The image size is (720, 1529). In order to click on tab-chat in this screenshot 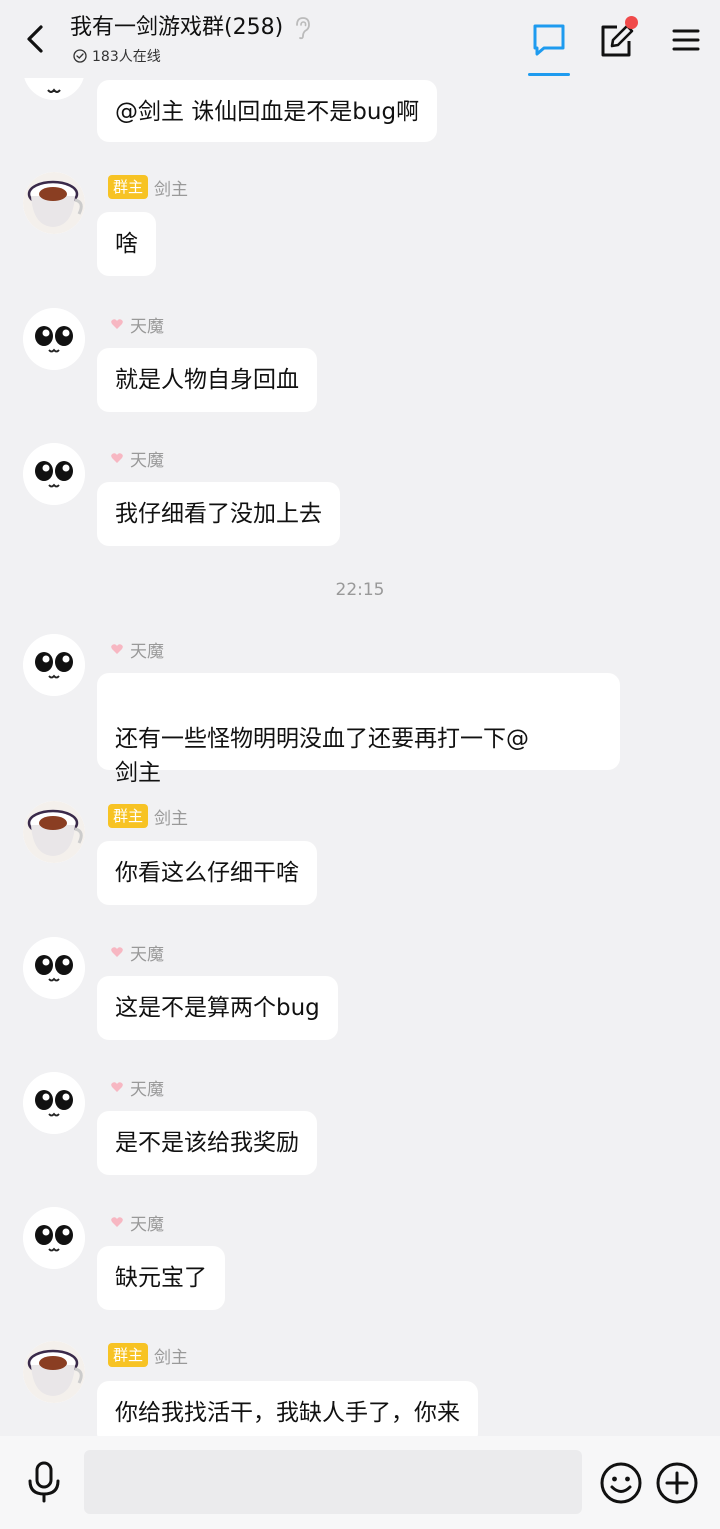, I will do `click(549, 48)`.